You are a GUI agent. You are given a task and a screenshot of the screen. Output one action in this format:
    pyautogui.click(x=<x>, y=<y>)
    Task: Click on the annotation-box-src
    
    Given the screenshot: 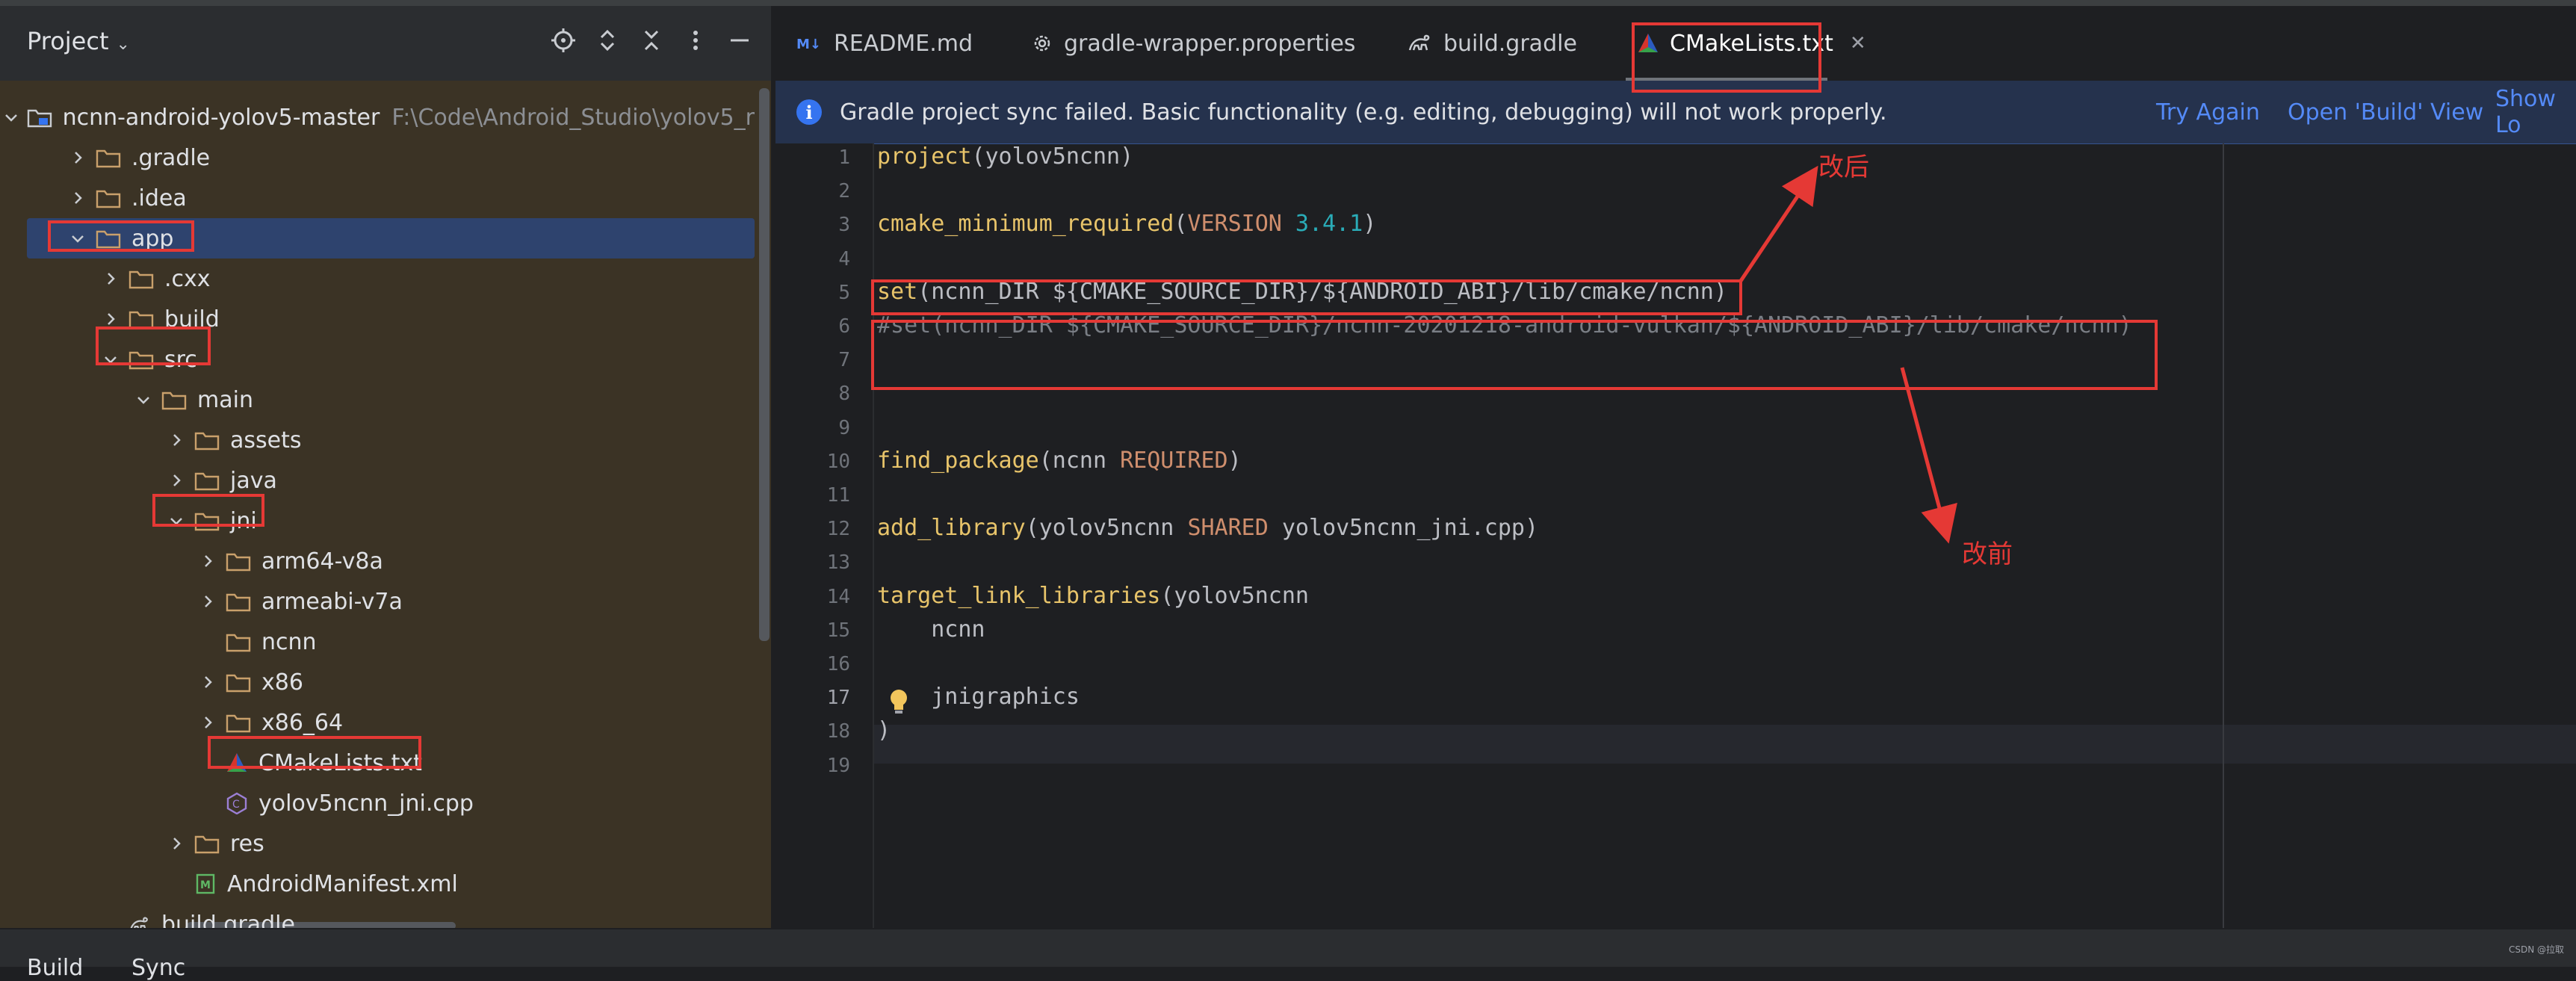 What is the action you would take?
    pyautogui.click(x=153, y=346)
    